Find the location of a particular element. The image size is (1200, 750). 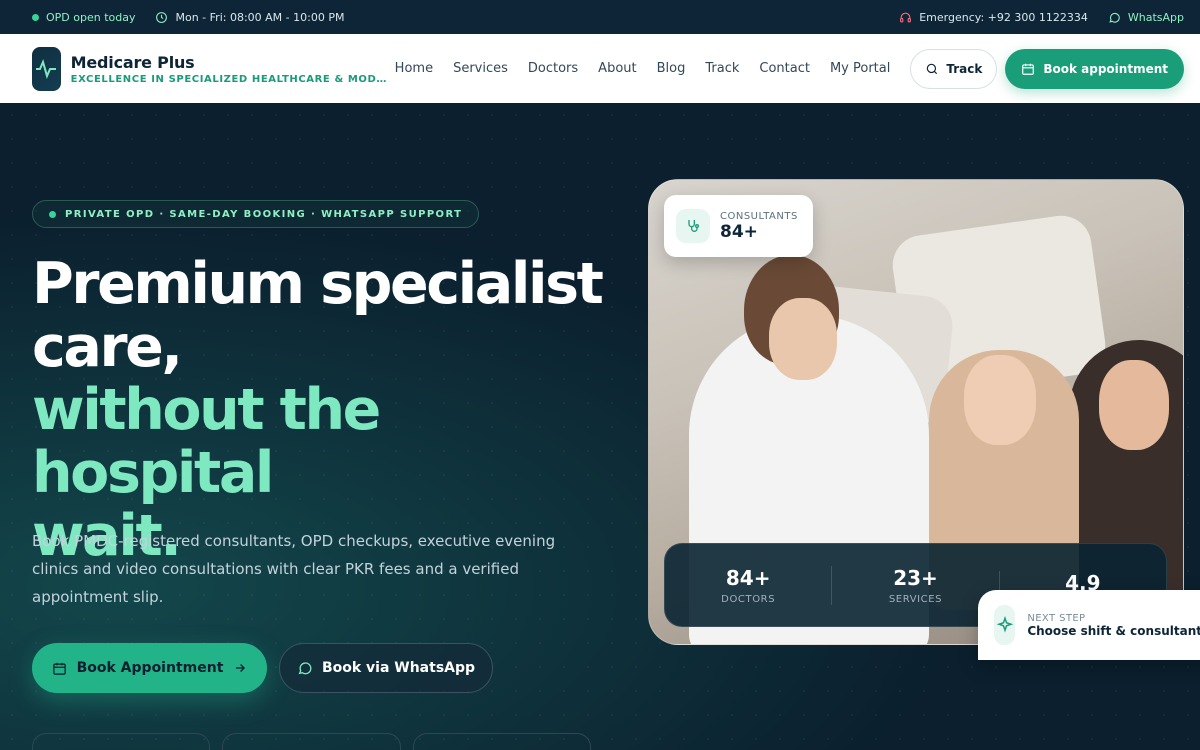

stat-doctors: 84+ DOCTORS is located at coordinates (748, 585).